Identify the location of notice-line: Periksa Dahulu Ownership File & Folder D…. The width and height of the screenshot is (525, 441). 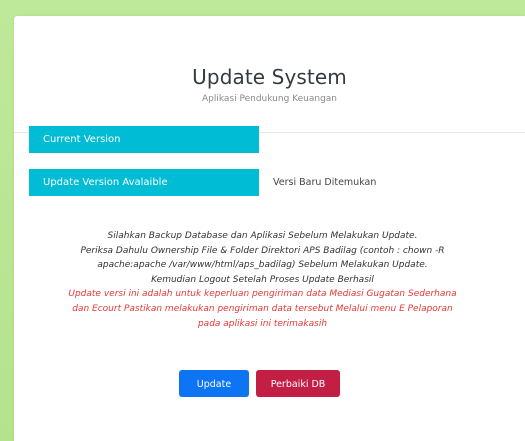
(262, 250).